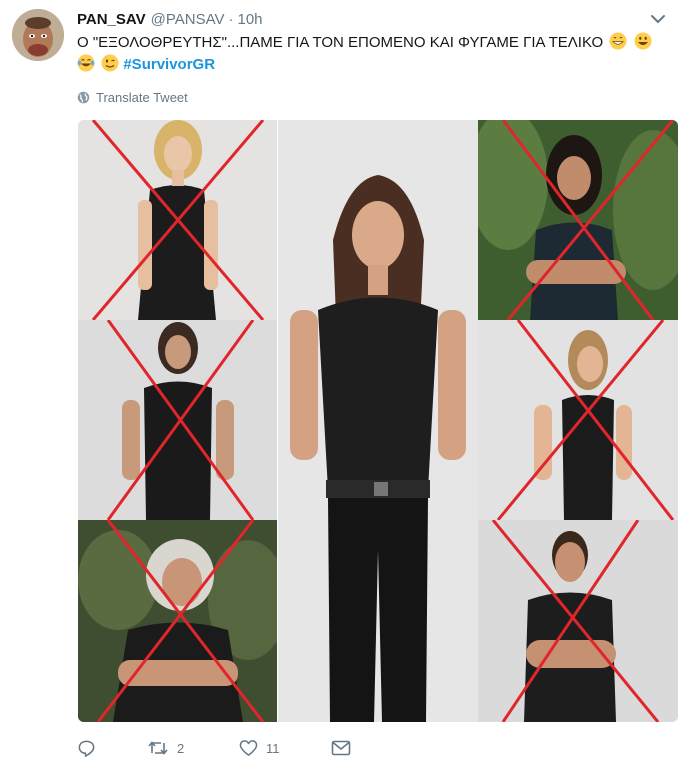  Describe the element at coordinates (86, 748) in the screenshot. I see `reply-icon` at that location.